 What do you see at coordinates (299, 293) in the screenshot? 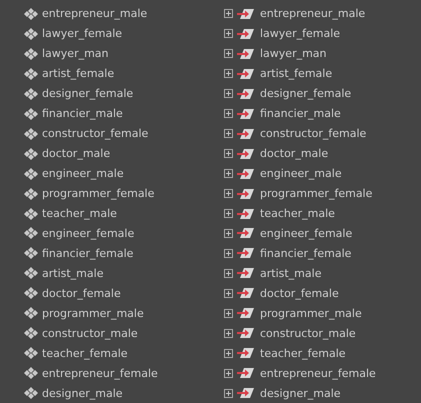
I see `tree-item: doctor_female` at bounding box center [299, 293].